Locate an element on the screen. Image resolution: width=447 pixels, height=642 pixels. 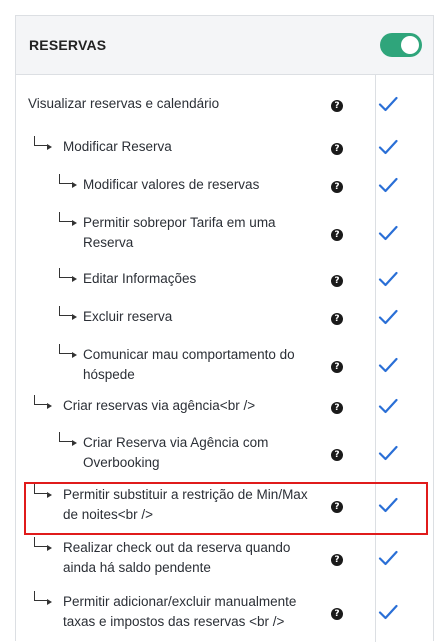
permission-row: Comunicar mau comportamento do hóspede? is located at coordinates (208, 362).